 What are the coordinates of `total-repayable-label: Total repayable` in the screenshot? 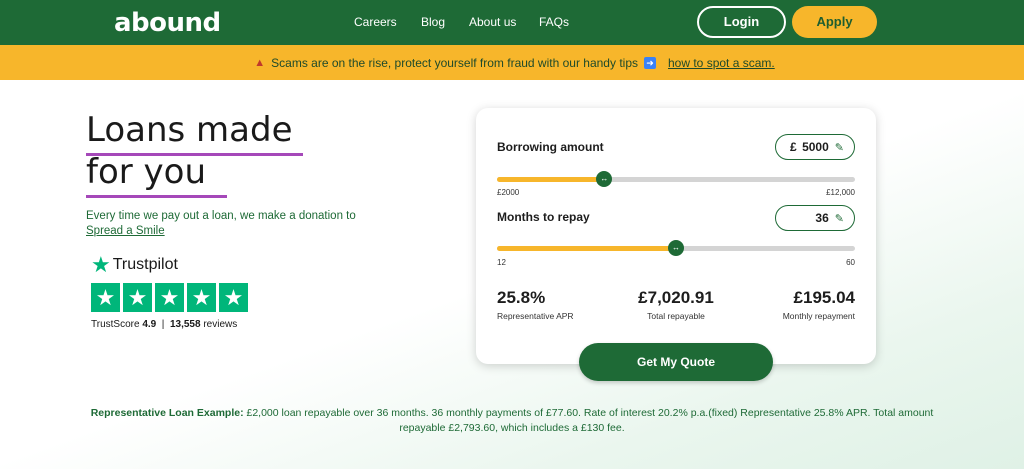 It's located at (676, 316).